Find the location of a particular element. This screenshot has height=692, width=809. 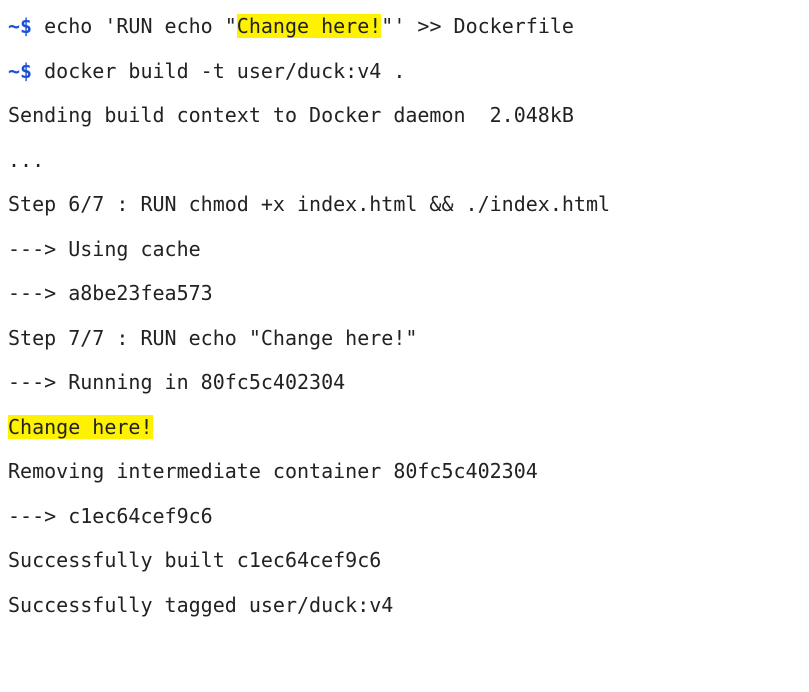

output-line: Successfully tagged user/duck:v4 is located at coordinates (201, 604).